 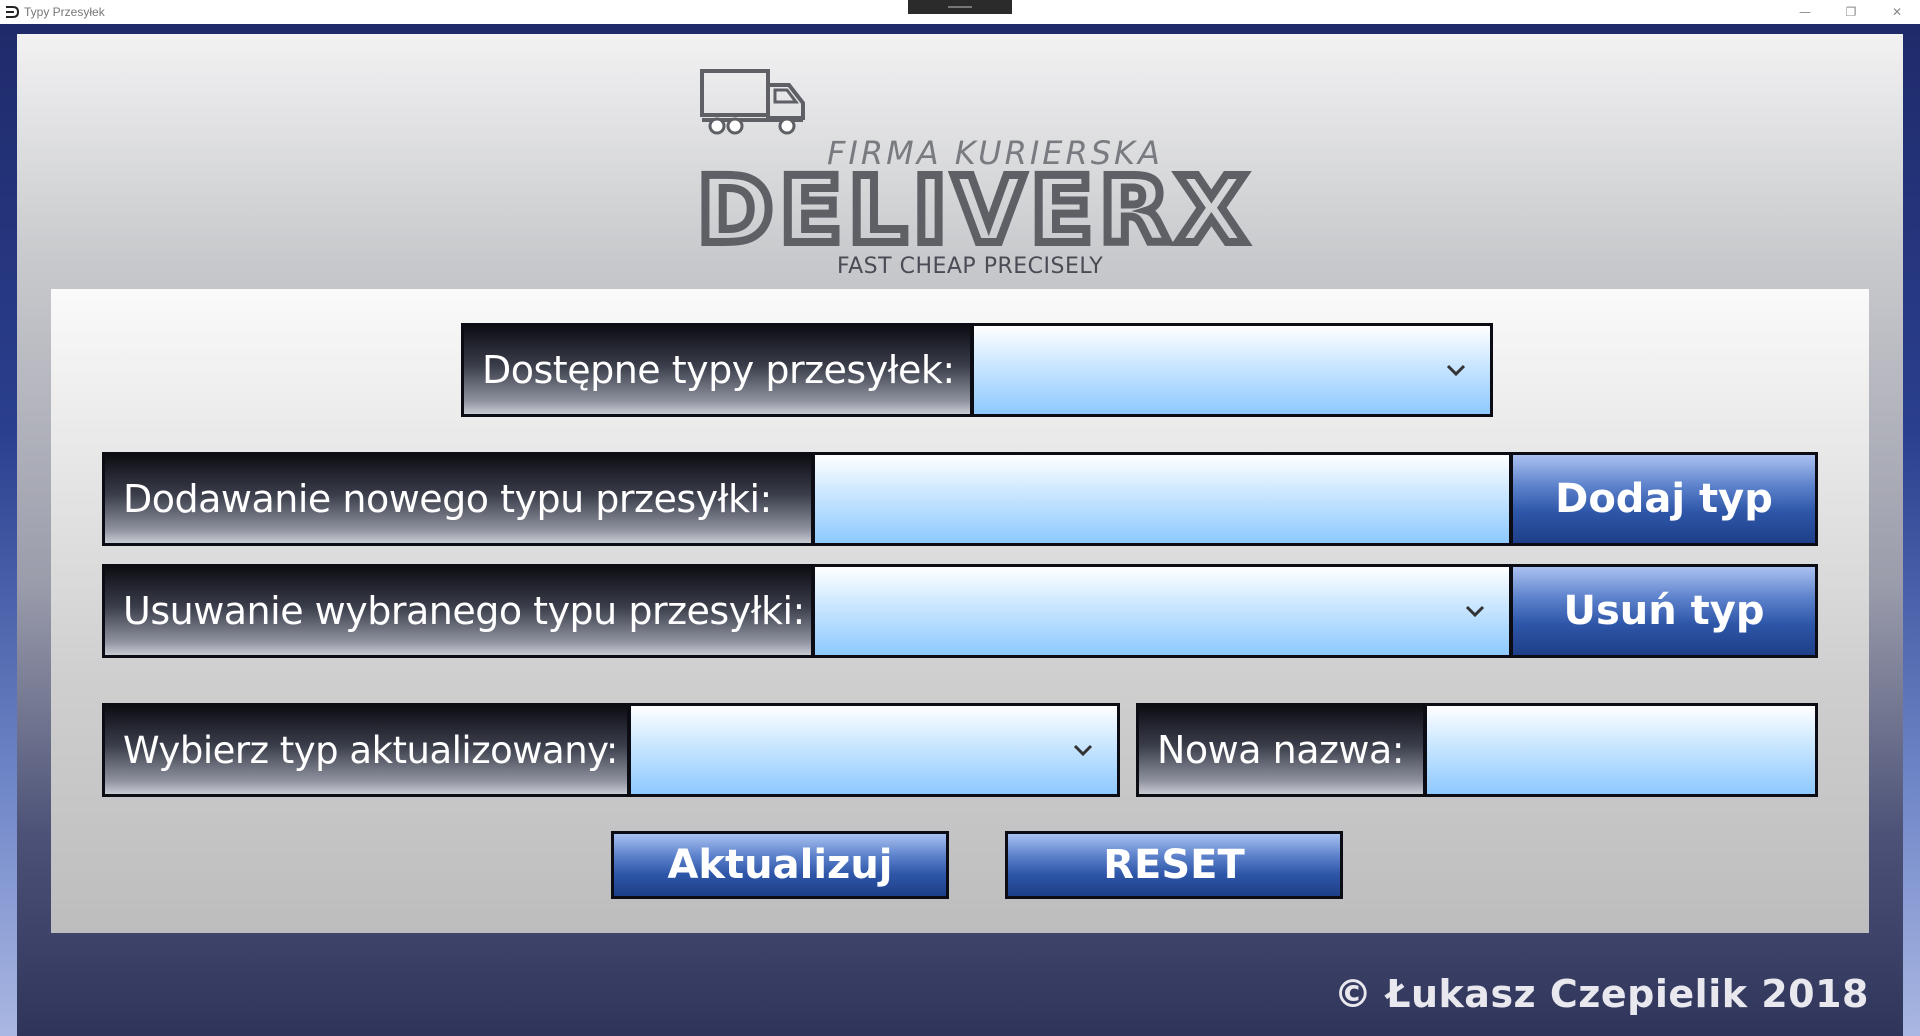 I want to click on new-type-input, so click(x=1162, y=499).